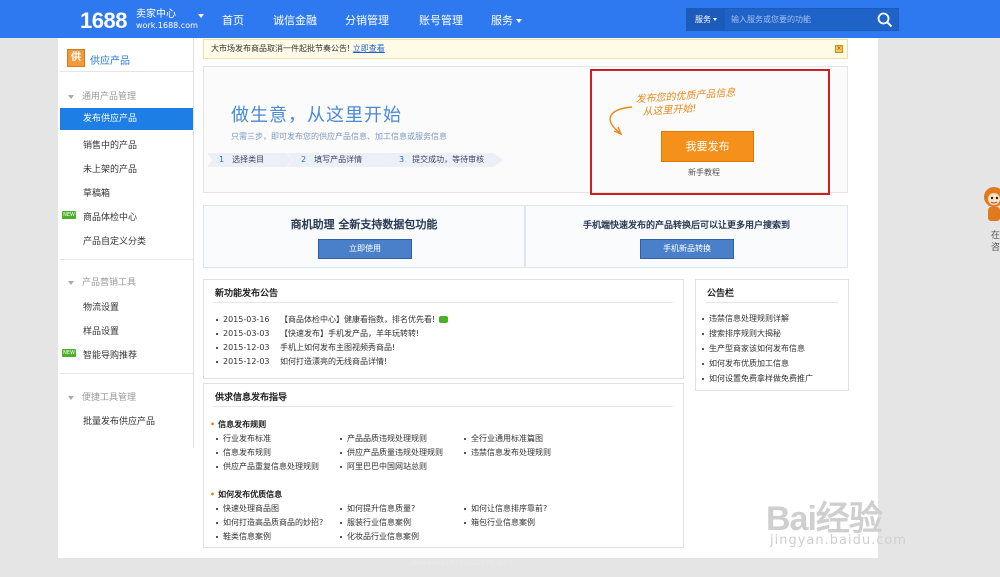 Image resolution: width=1000 pixels, height=577 pixels. I want to click on announcement-item: 2015-03-16 【商品体检中心】健康看指数，排名优先看!, so click(332, 319).